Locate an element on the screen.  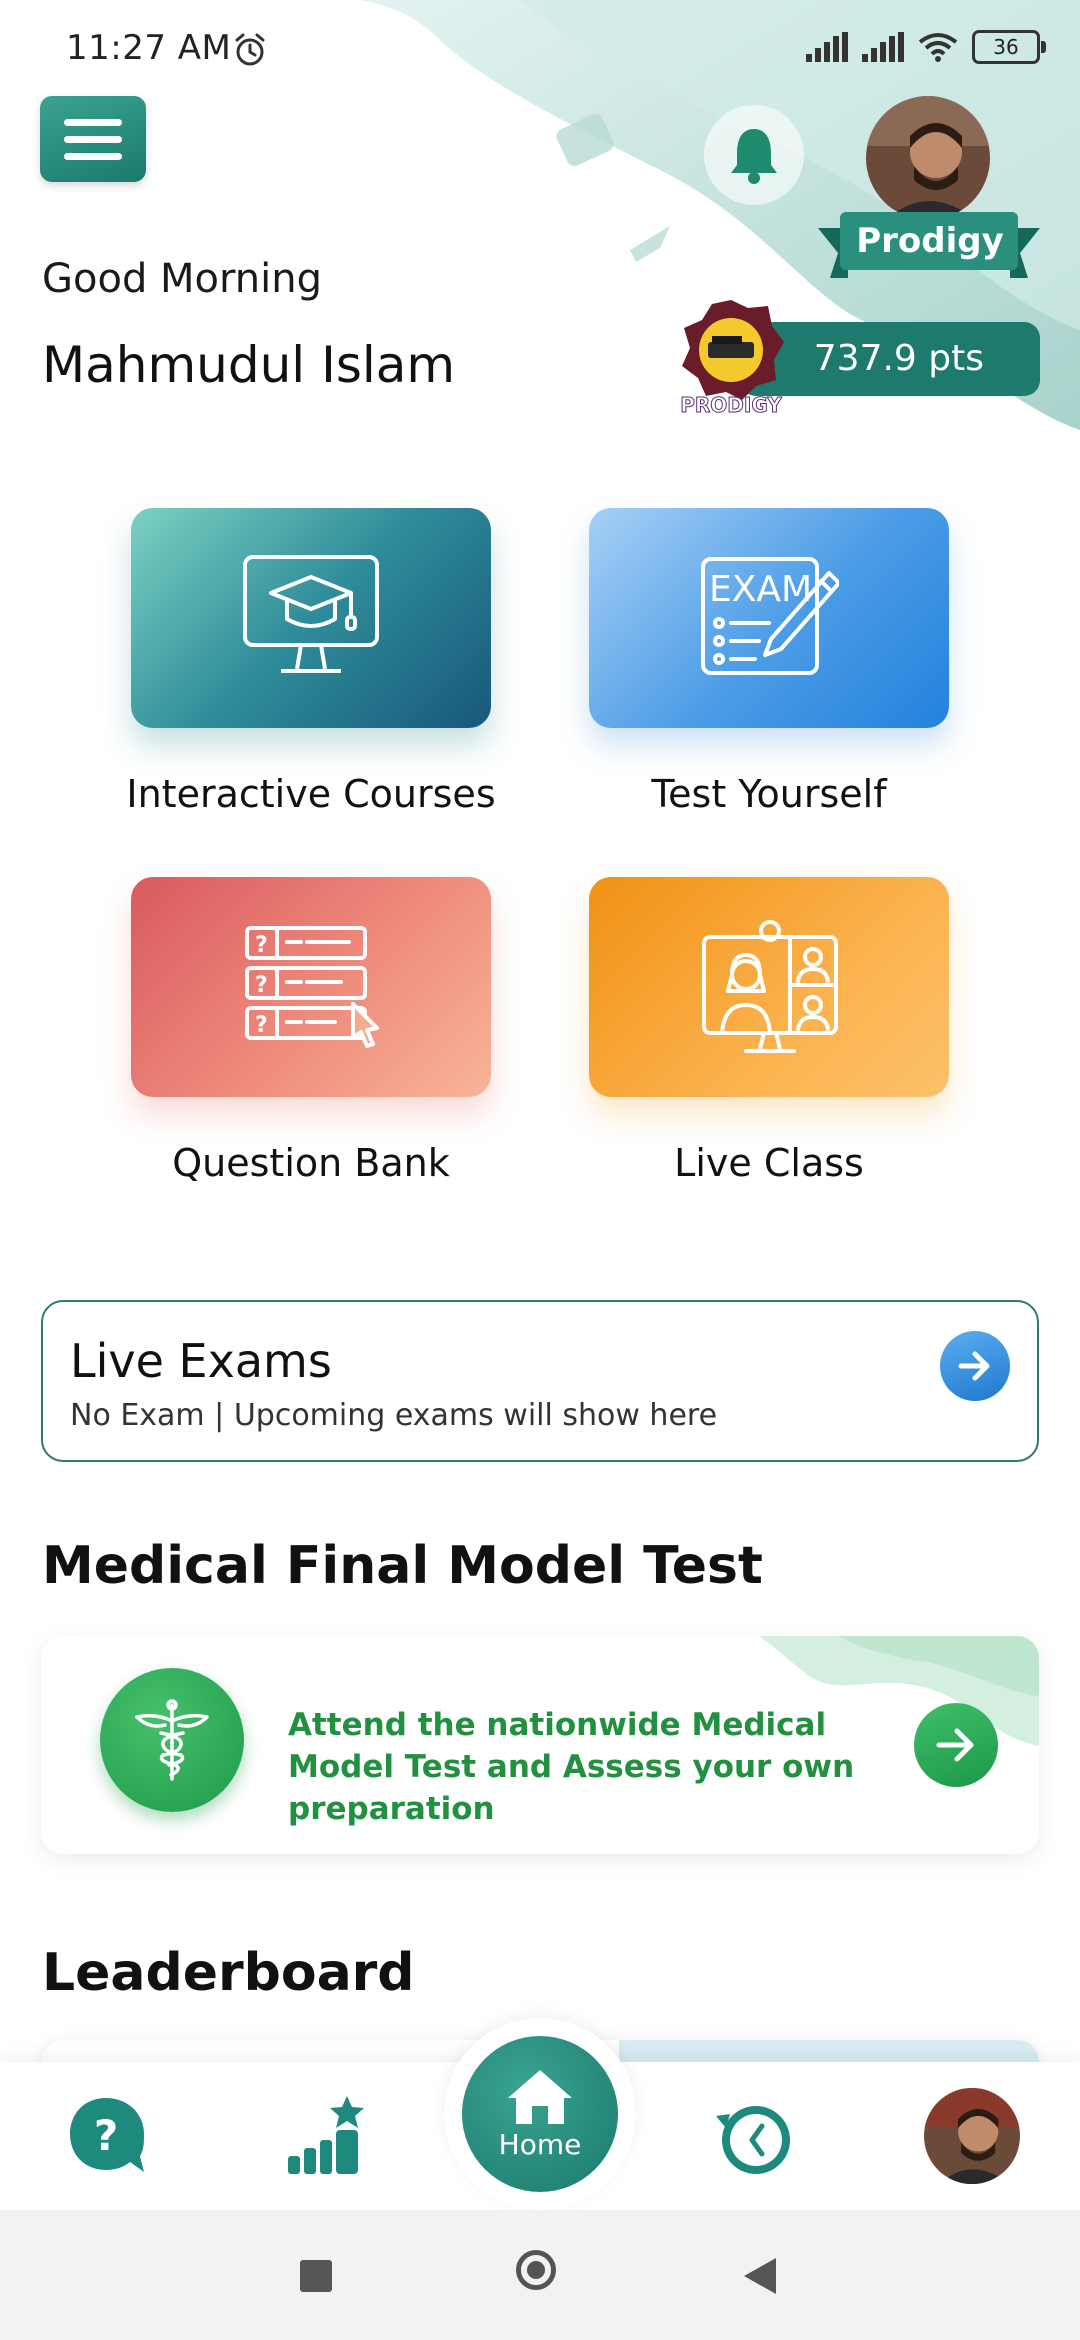
interactive-courses-tile is located at coordinates (311, 618).